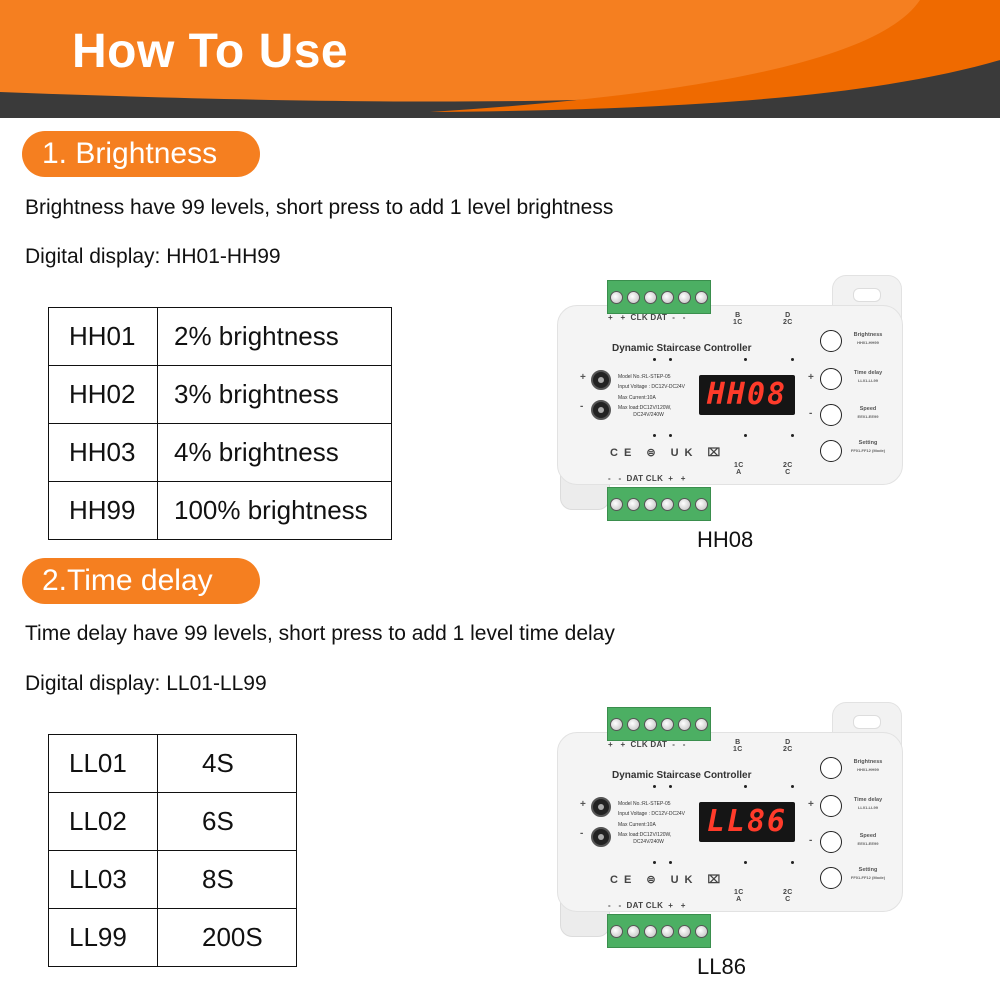  I want to click on table-row: LL99 200S, so click(172, 937).